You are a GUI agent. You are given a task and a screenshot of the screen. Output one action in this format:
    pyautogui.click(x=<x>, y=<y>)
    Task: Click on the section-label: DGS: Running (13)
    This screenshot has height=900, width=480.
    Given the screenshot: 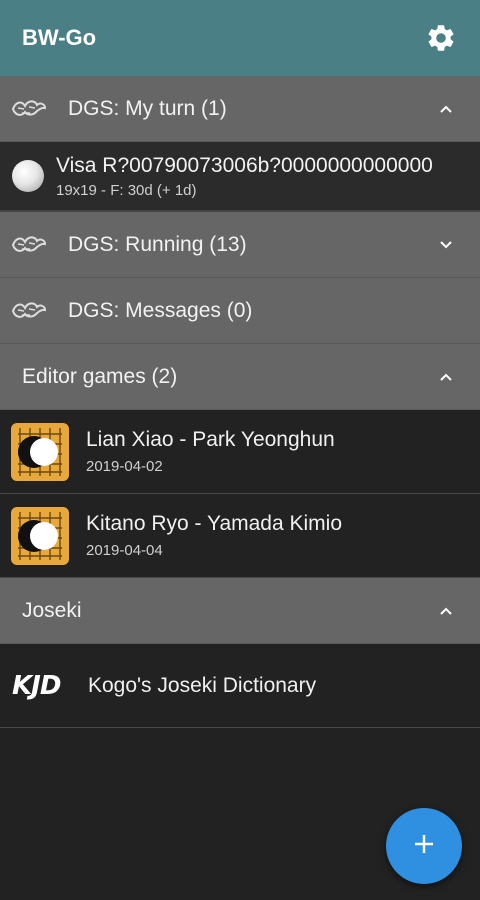 What is the action you would take?
    pyautogui.click(x=157, y=244)
    